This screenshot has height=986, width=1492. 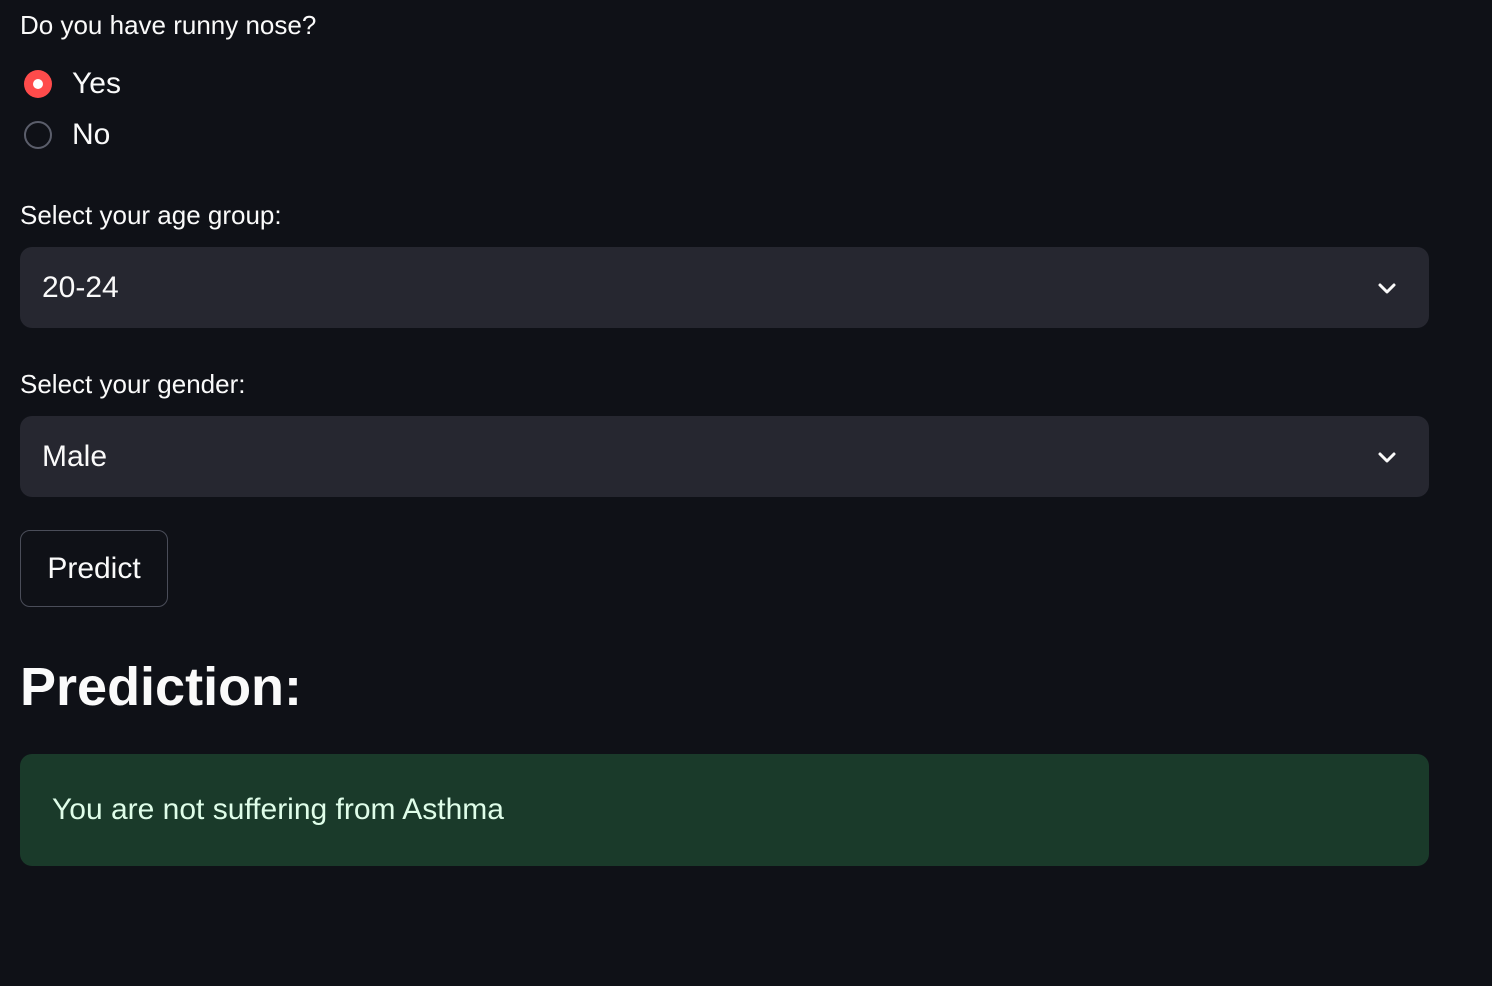 What do you see at coordinates (168, 25) in the screenshot?
I see `runny-nose-question: Do you have runny nose?` at bounding box center [168, 25].